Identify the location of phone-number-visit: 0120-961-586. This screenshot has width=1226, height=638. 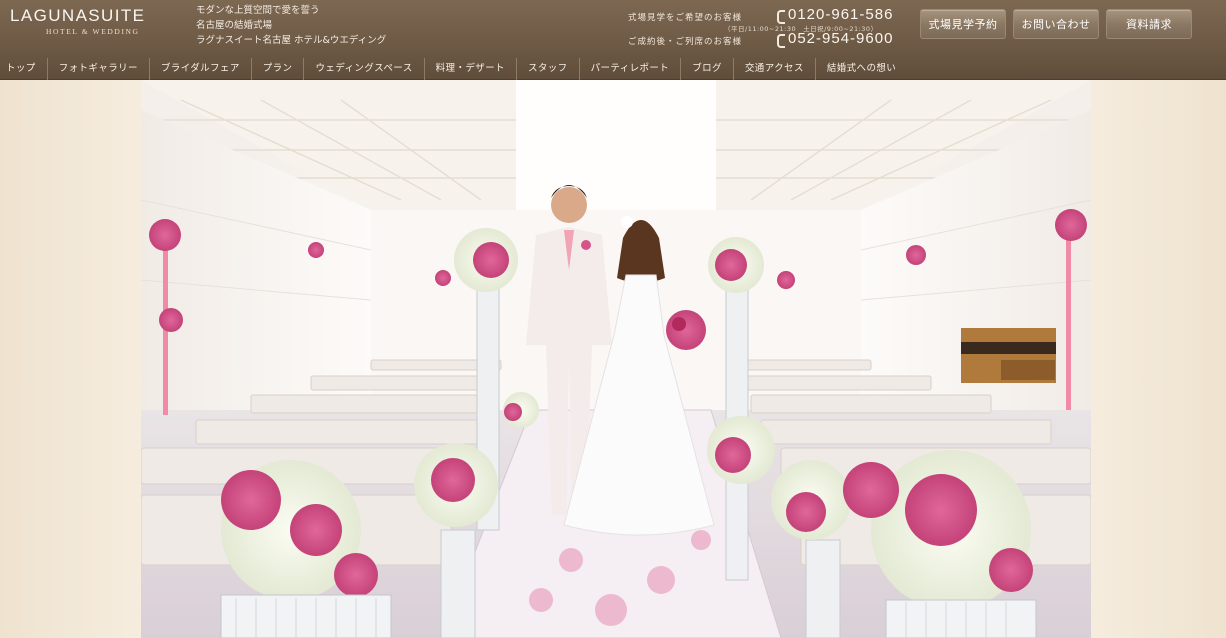
(841, 14).